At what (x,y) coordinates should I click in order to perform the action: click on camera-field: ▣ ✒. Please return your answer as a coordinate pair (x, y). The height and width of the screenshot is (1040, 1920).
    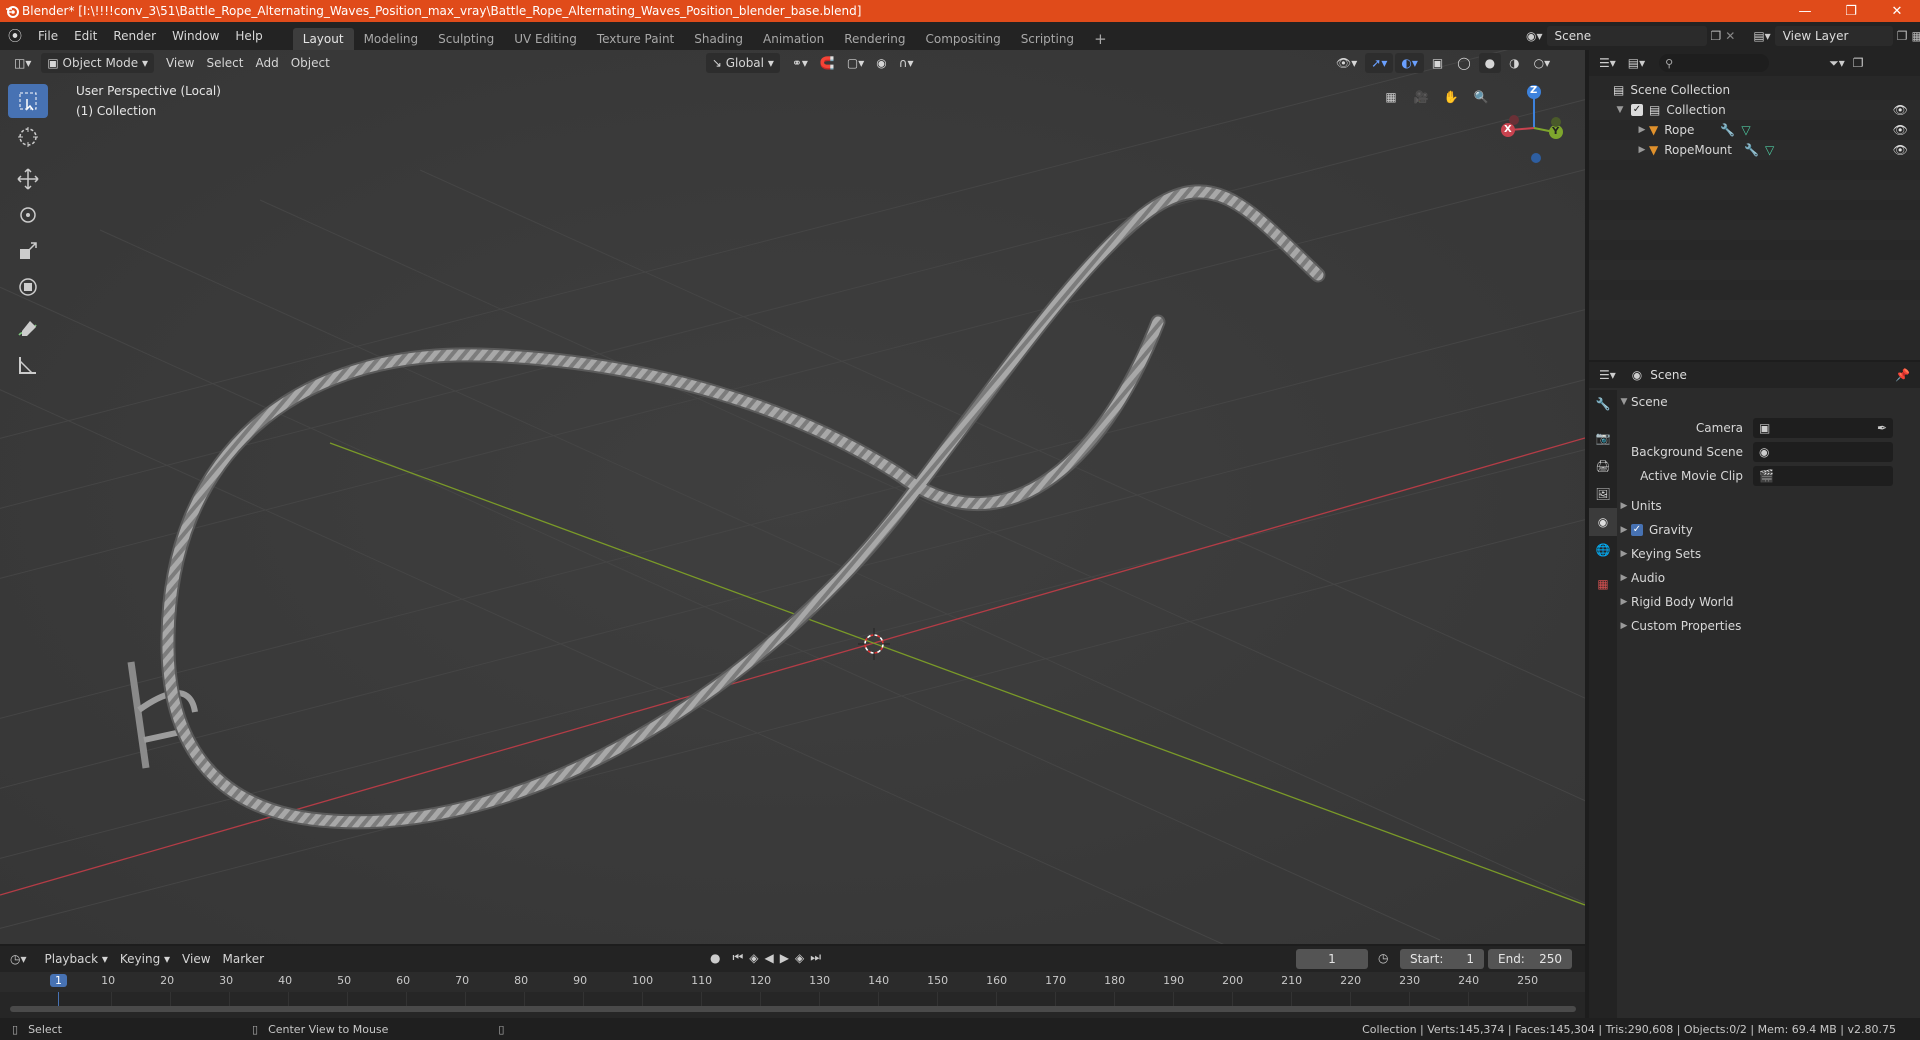
    Looking at the image, I should click on (1823, 428).